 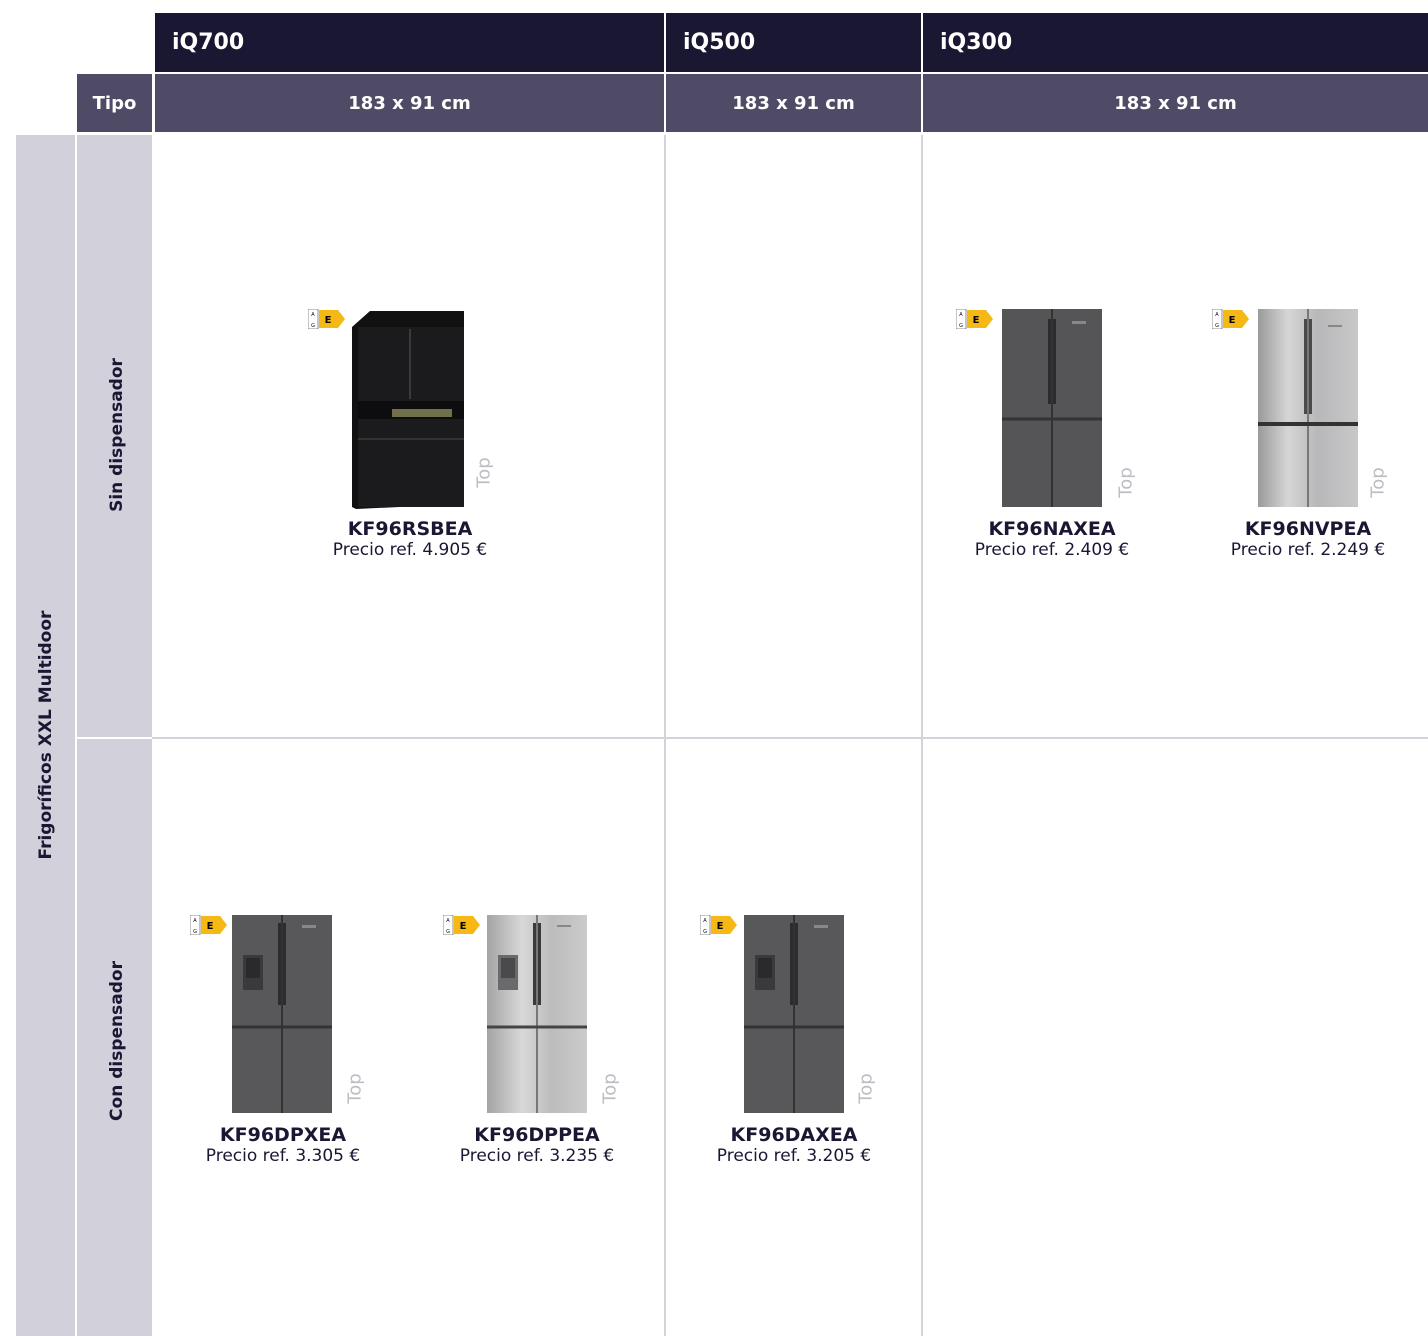 I want to click on product-model: KF96DPPEA, so click(x=537, y=1135).